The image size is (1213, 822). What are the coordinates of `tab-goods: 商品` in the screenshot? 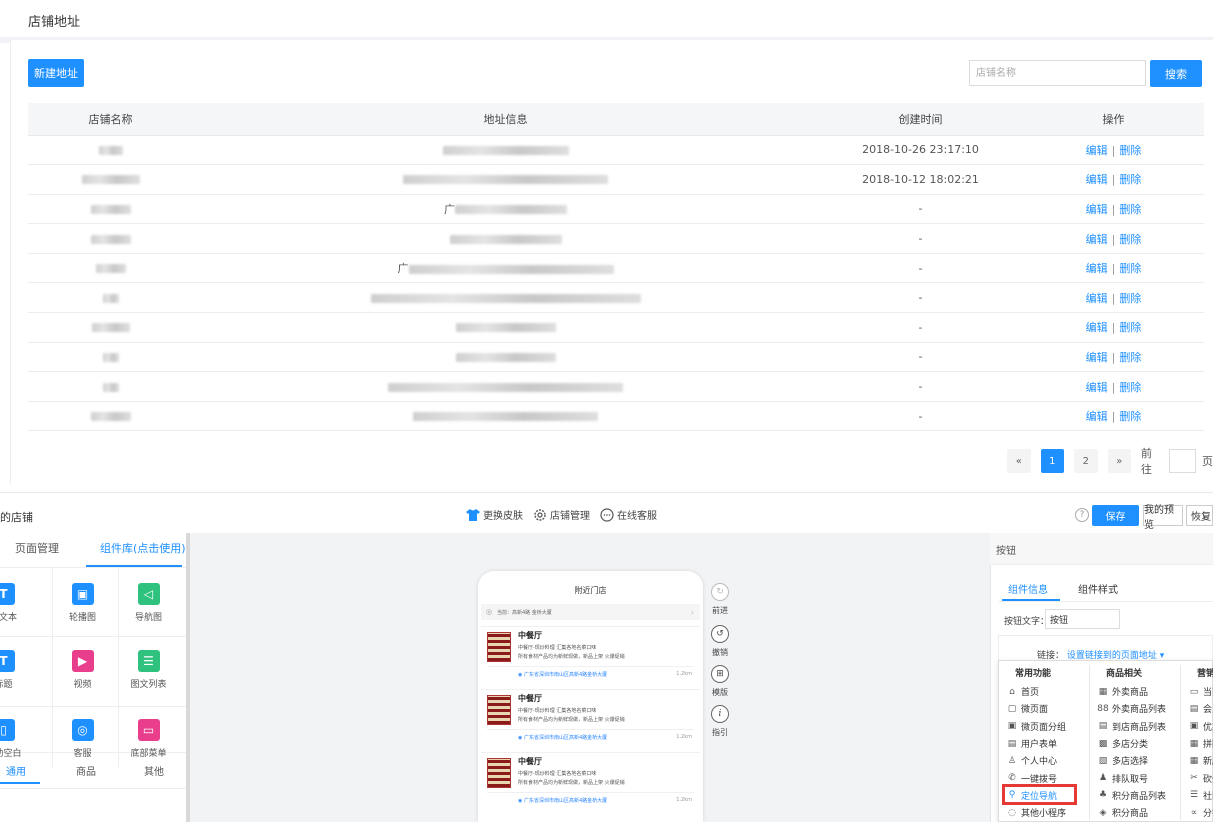 It's located at (86, 770).